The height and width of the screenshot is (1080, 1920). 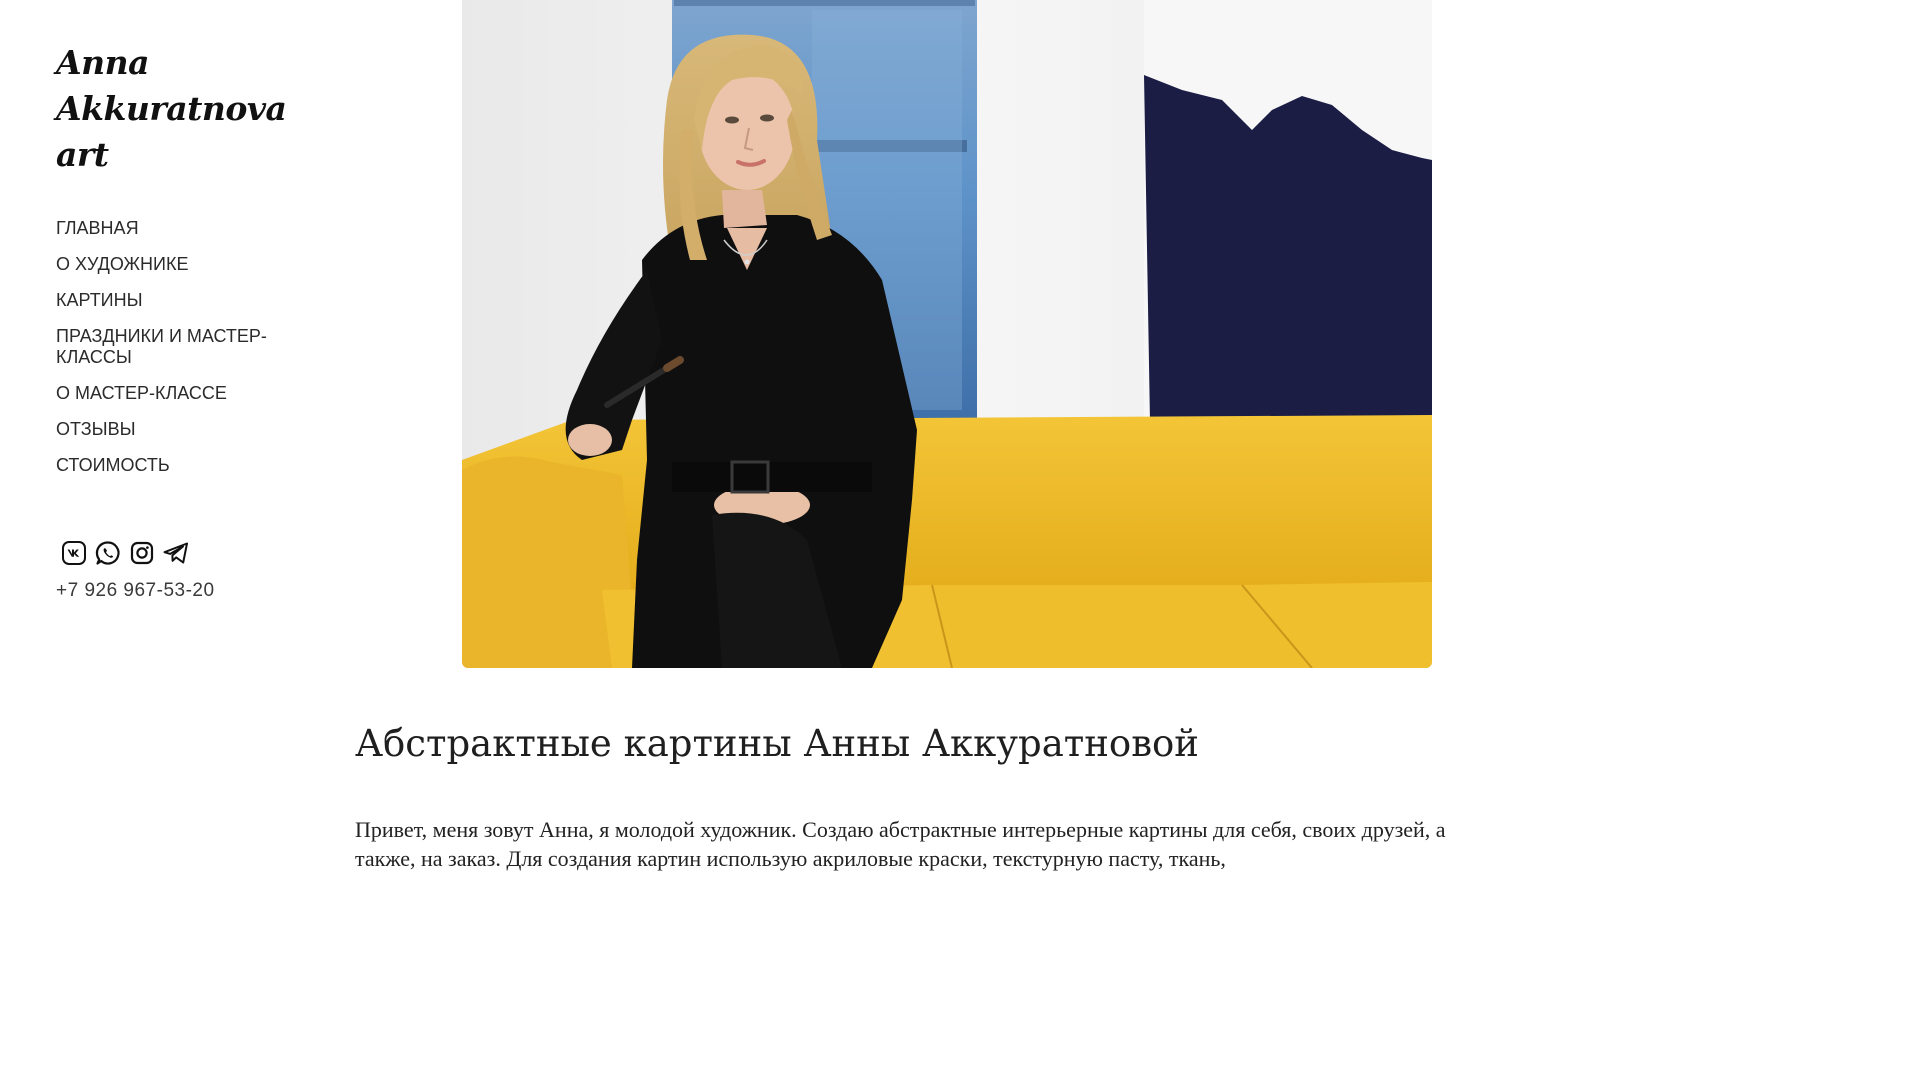 What do you see at coordinates (163, 228) in the screenshot?
I see `nav-item-home: ГЛАВНАЯ` at bounding box center [163, 228].